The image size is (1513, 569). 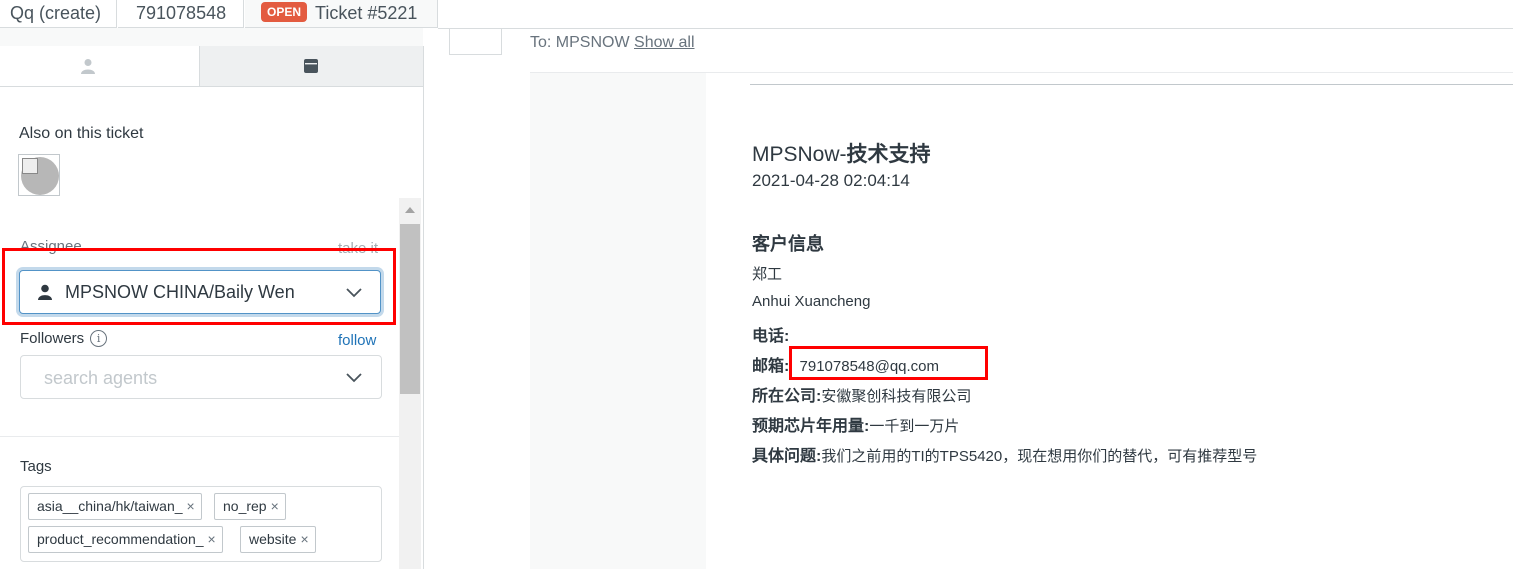 I want to click on email-title-brand: MPSNow-, so click(x=799, y=154).